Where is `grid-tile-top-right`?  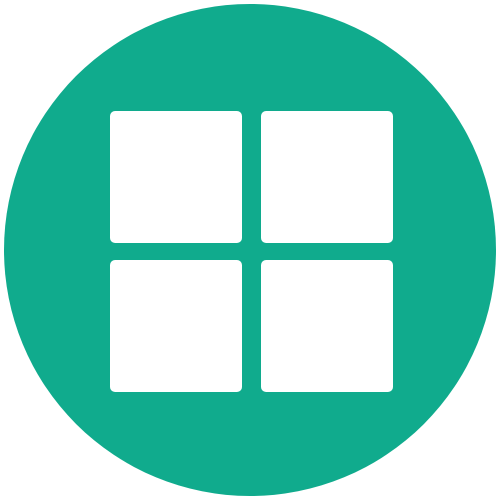
grid-tile-top-right is located at coordinates (327, 177).